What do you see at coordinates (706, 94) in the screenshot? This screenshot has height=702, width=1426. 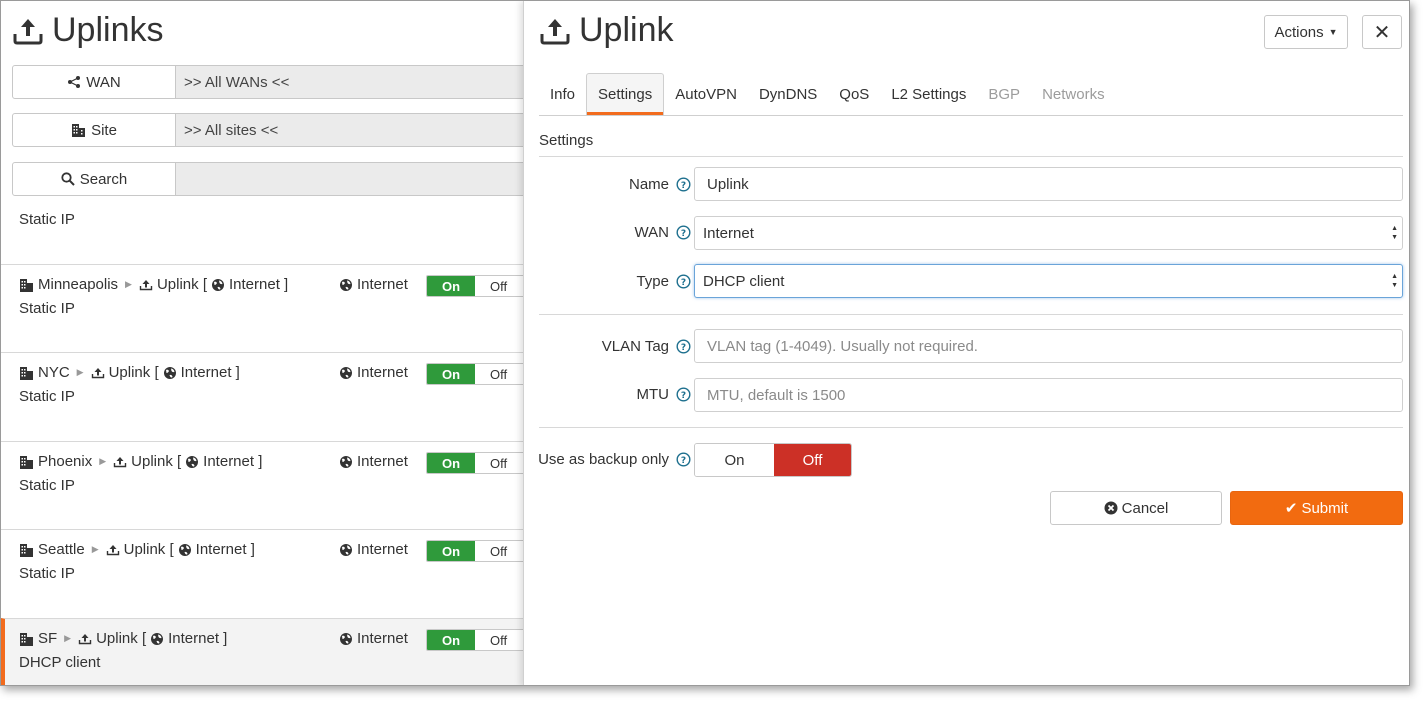 I see `tab-autovpn: AutoVPN` at bounding box center [706, 94].